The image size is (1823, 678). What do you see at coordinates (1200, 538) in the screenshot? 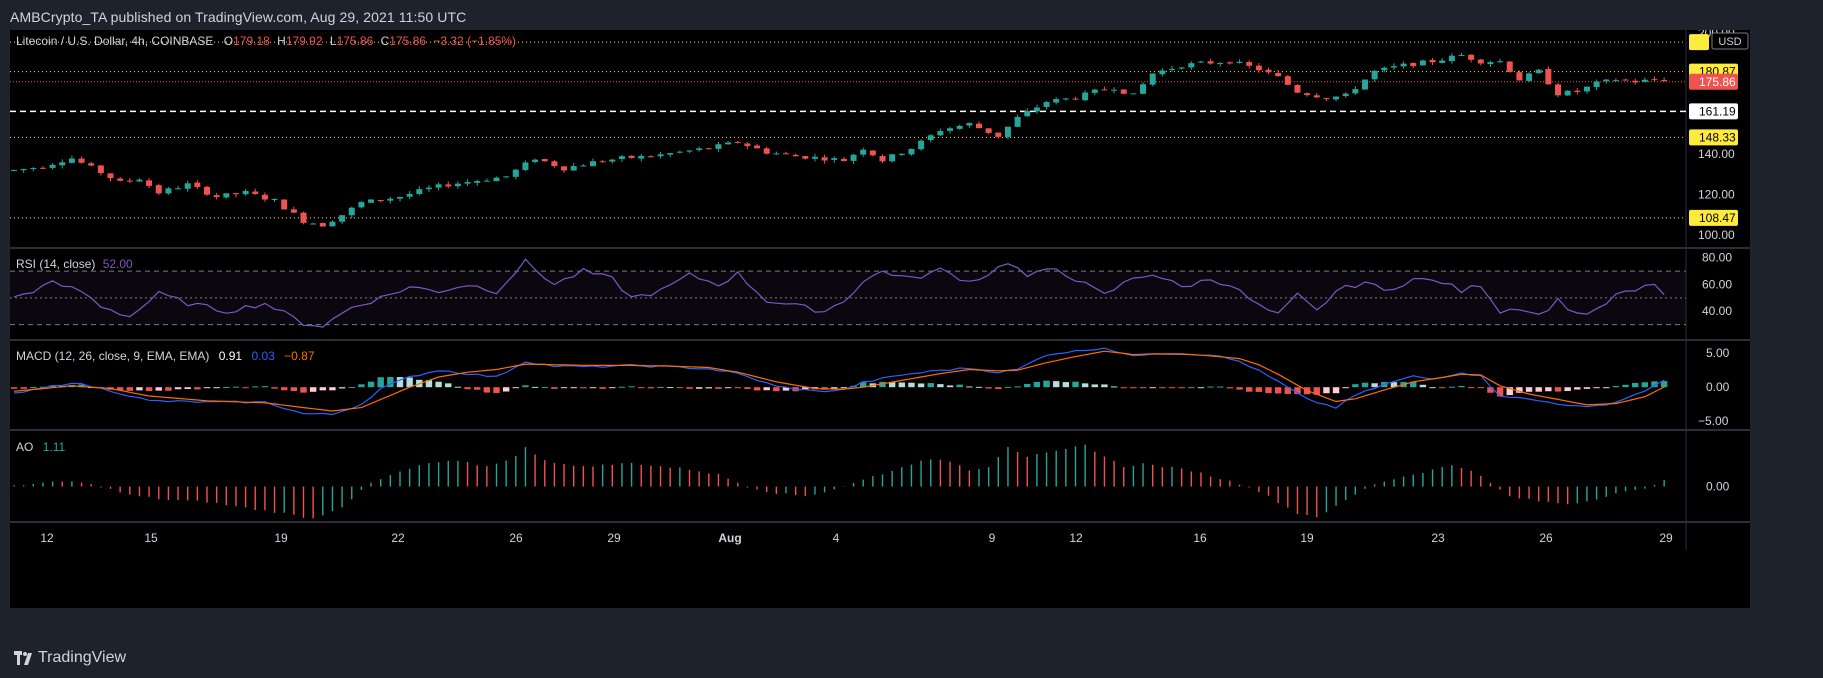
I see `time-axis-tick: 16` at bounding box center [1200, 538].